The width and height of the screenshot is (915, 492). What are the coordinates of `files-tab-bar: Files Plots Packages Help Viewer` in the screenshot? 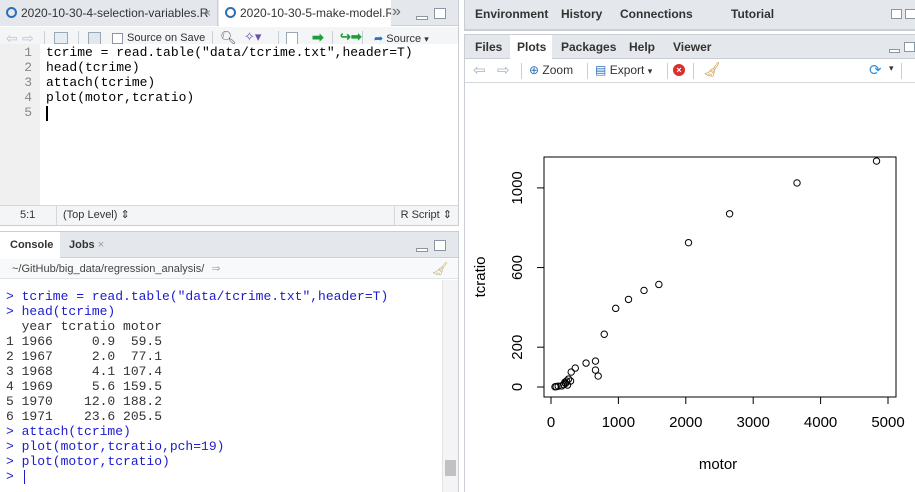 It's located at (690, 47).